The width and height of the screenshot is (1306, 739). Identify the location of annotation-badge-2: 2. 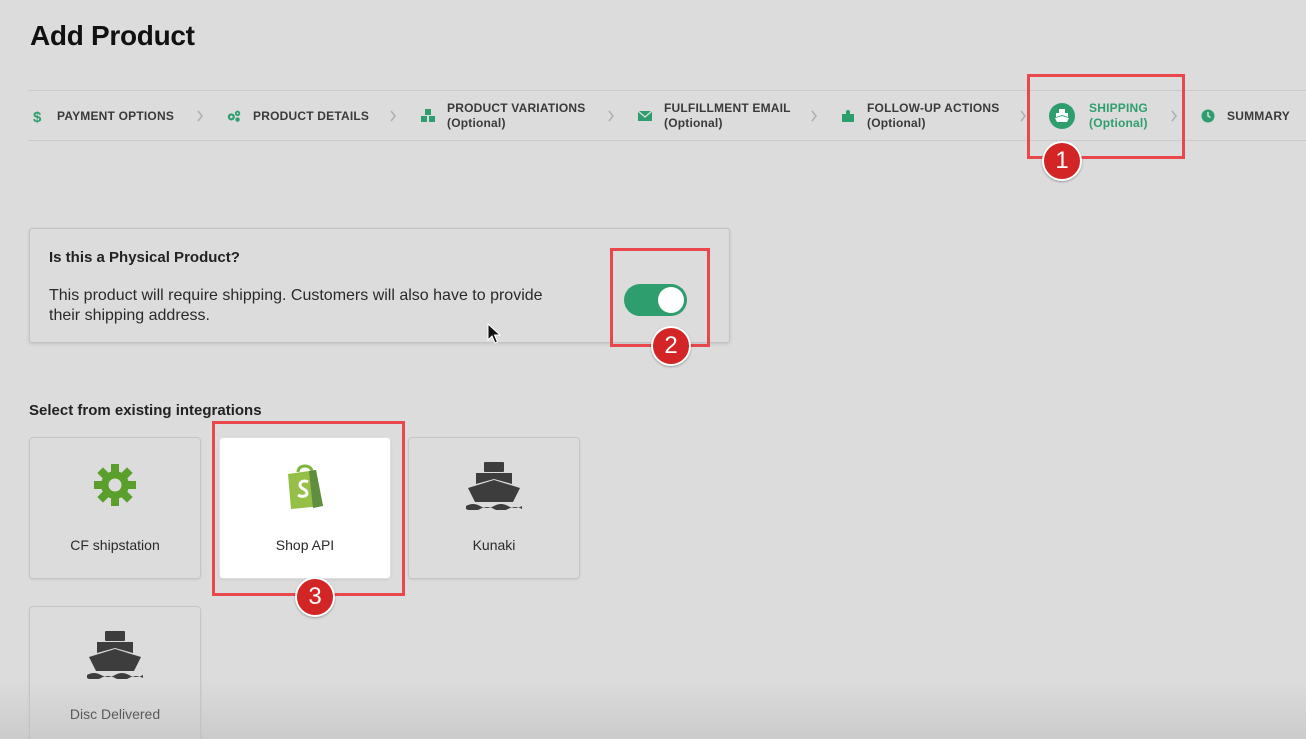
(671, 346).